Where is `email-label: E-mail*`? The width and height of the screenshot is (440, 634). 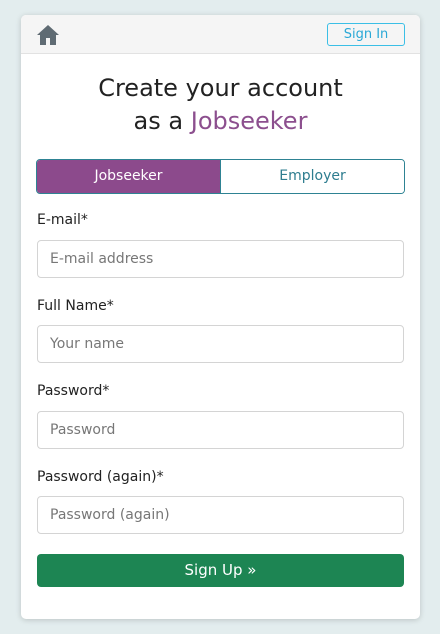 email-label: E-mail* is located at coordinates (62, 220).